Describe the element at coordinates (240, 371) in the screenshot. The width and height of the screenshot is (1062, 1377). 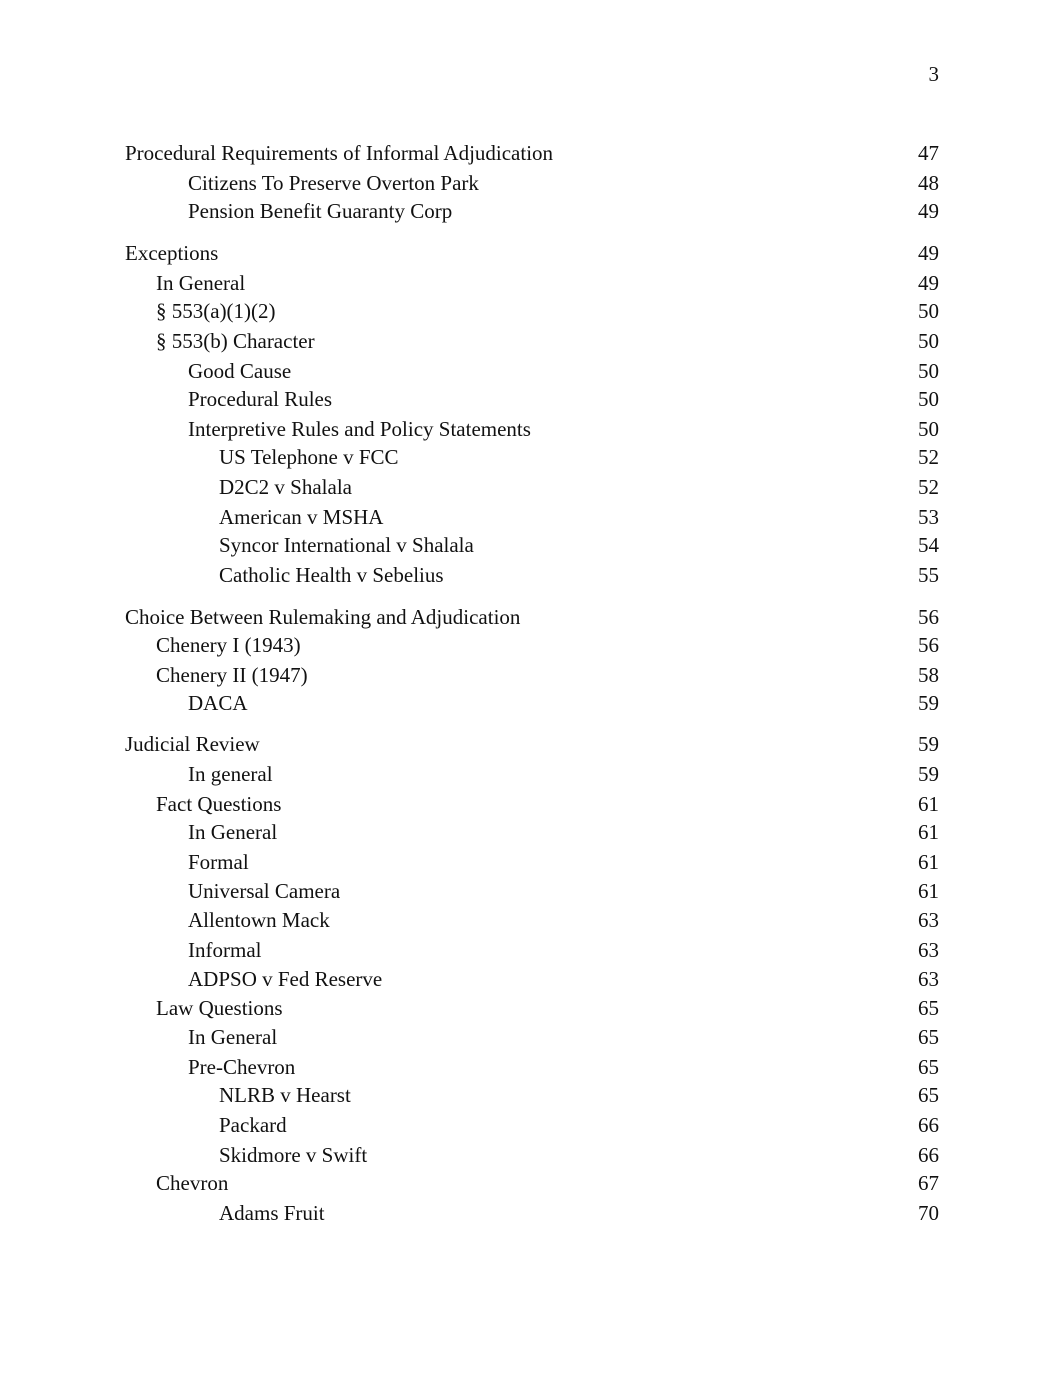
I see `toc-entry-title: Good Cause` at that location.